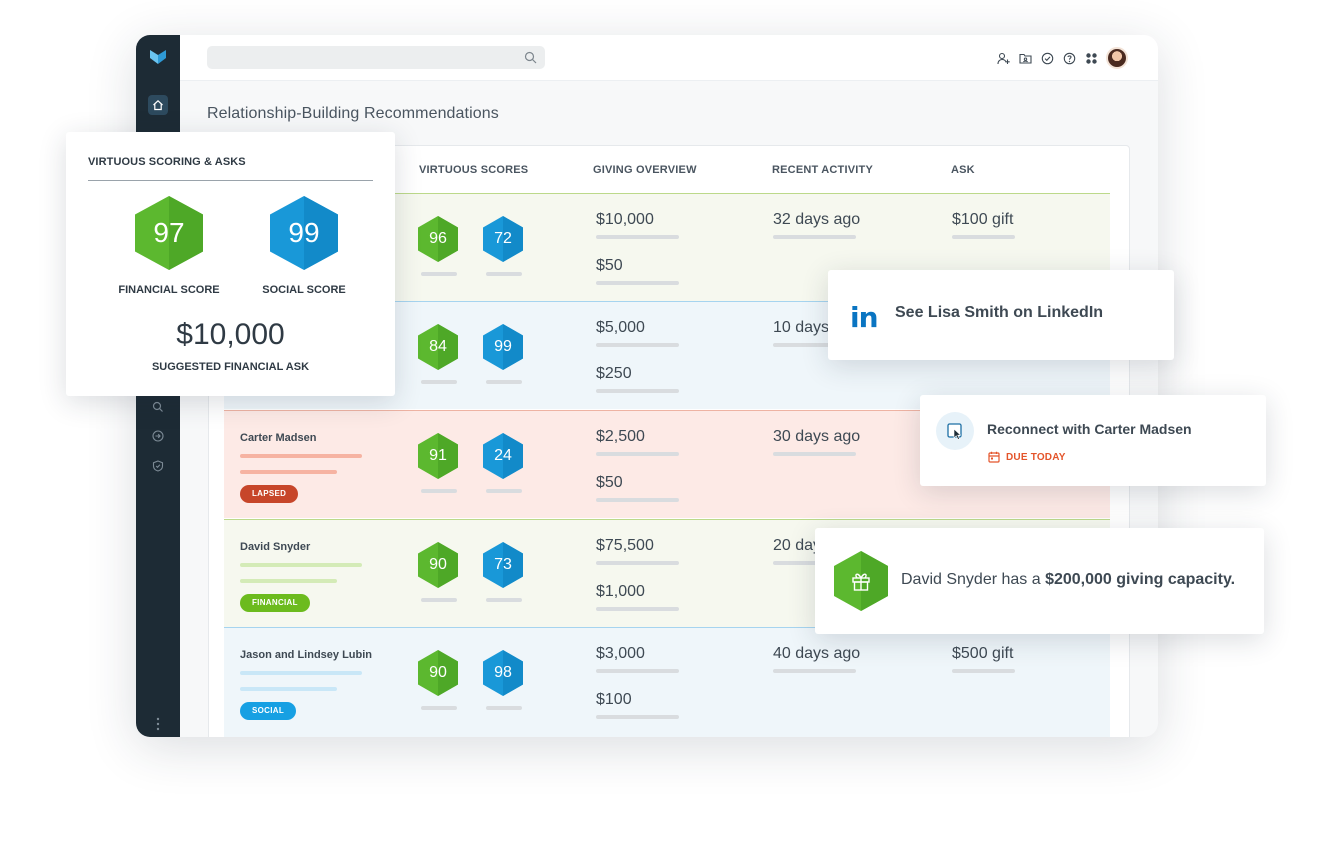 This screenshot has height=850, width=1340. I want to click on giving-capacity-amount: $200,000 giving capacity., so click(1140, 579).